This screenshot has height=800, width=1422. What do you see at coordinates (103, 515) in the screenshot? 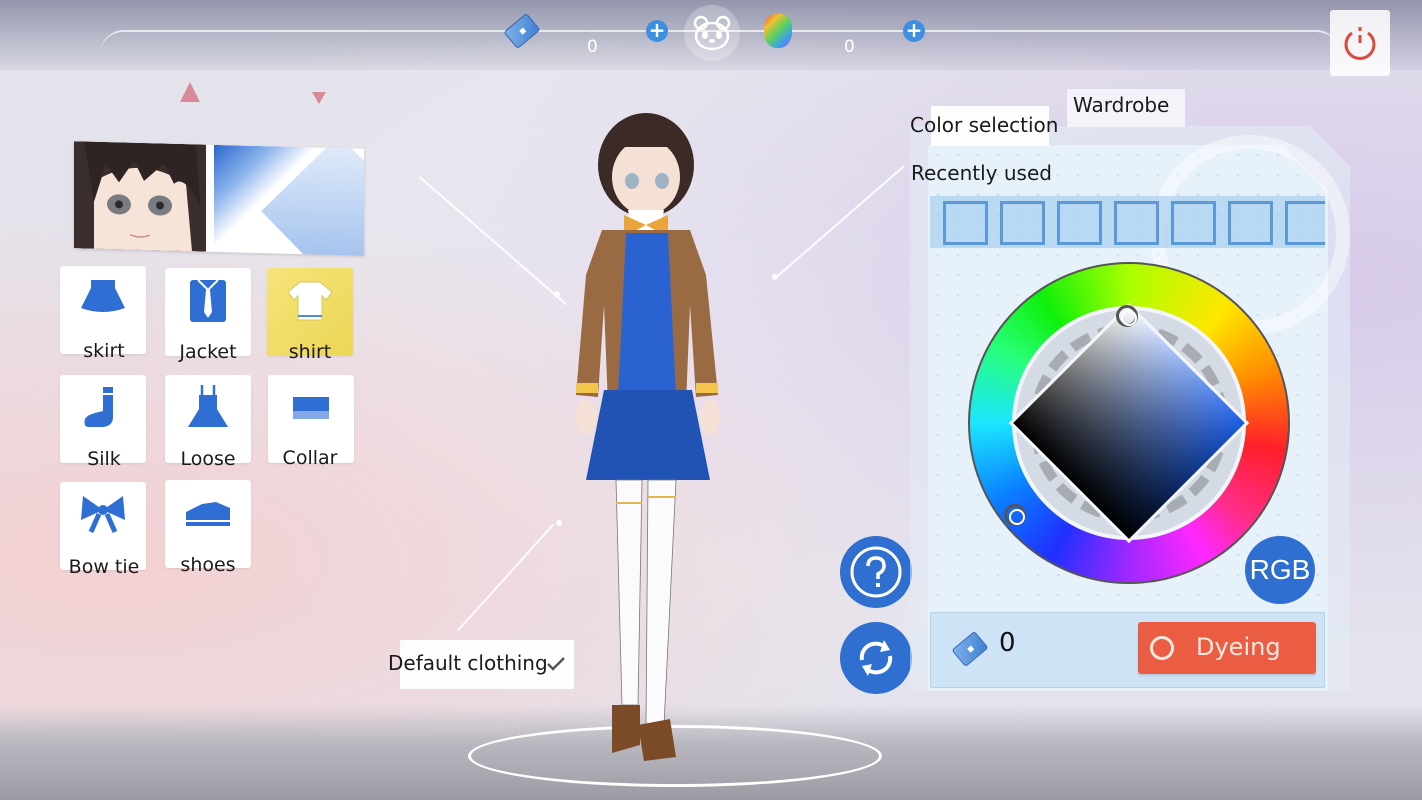
I see `bow-tie-icon` at bounding box center [103, 515].